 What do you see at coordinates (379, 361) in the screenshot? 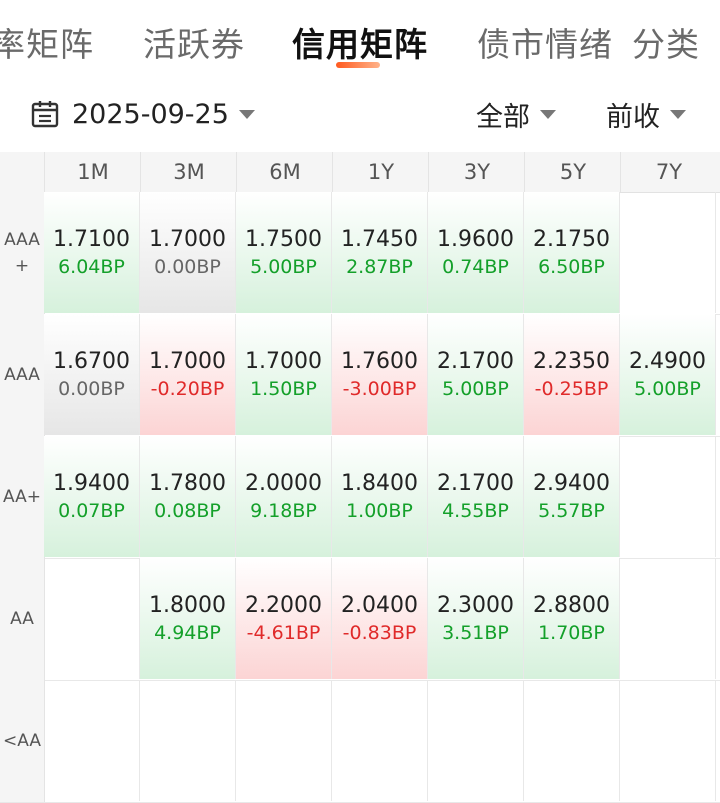
I see `yield-value: 1.7600` at bounding box center [379, 361].